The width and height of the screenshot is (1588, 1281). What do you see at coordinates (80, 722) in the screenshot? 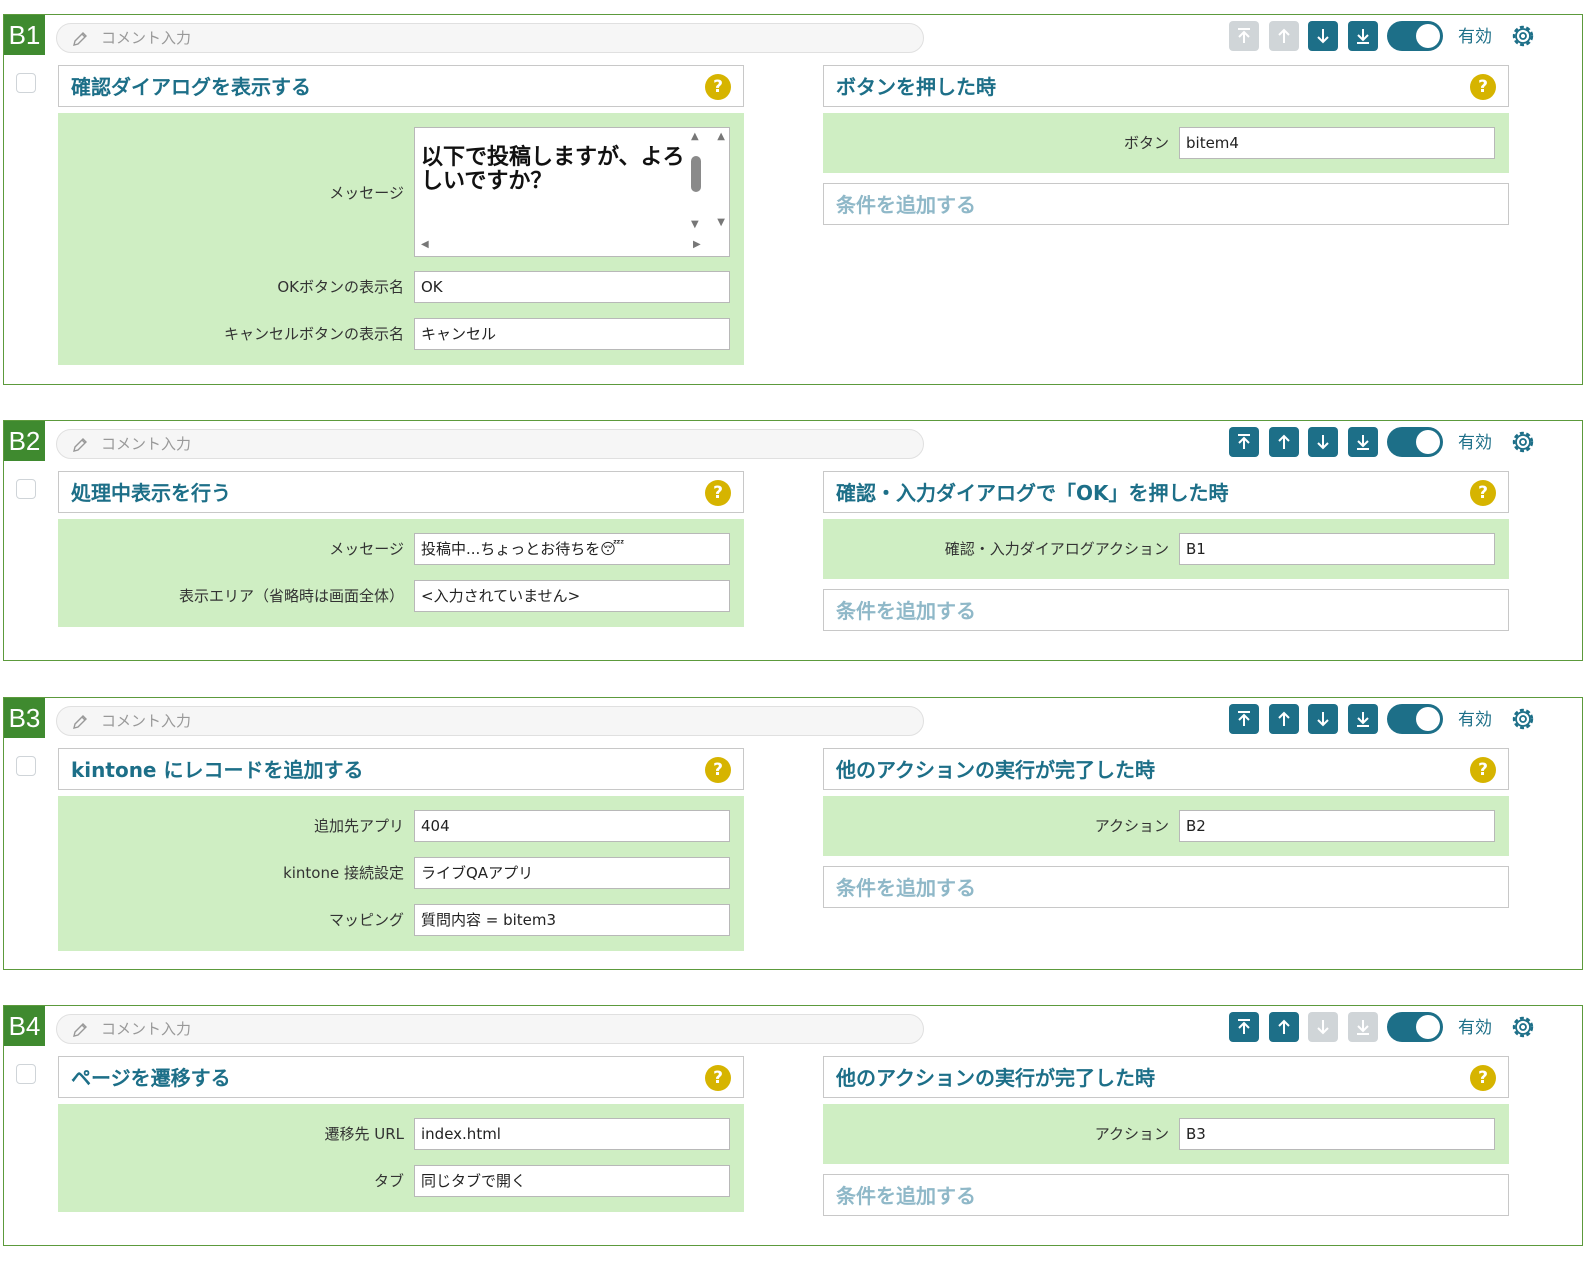
I see `pencil-icon` at bounding box center [80, 722].